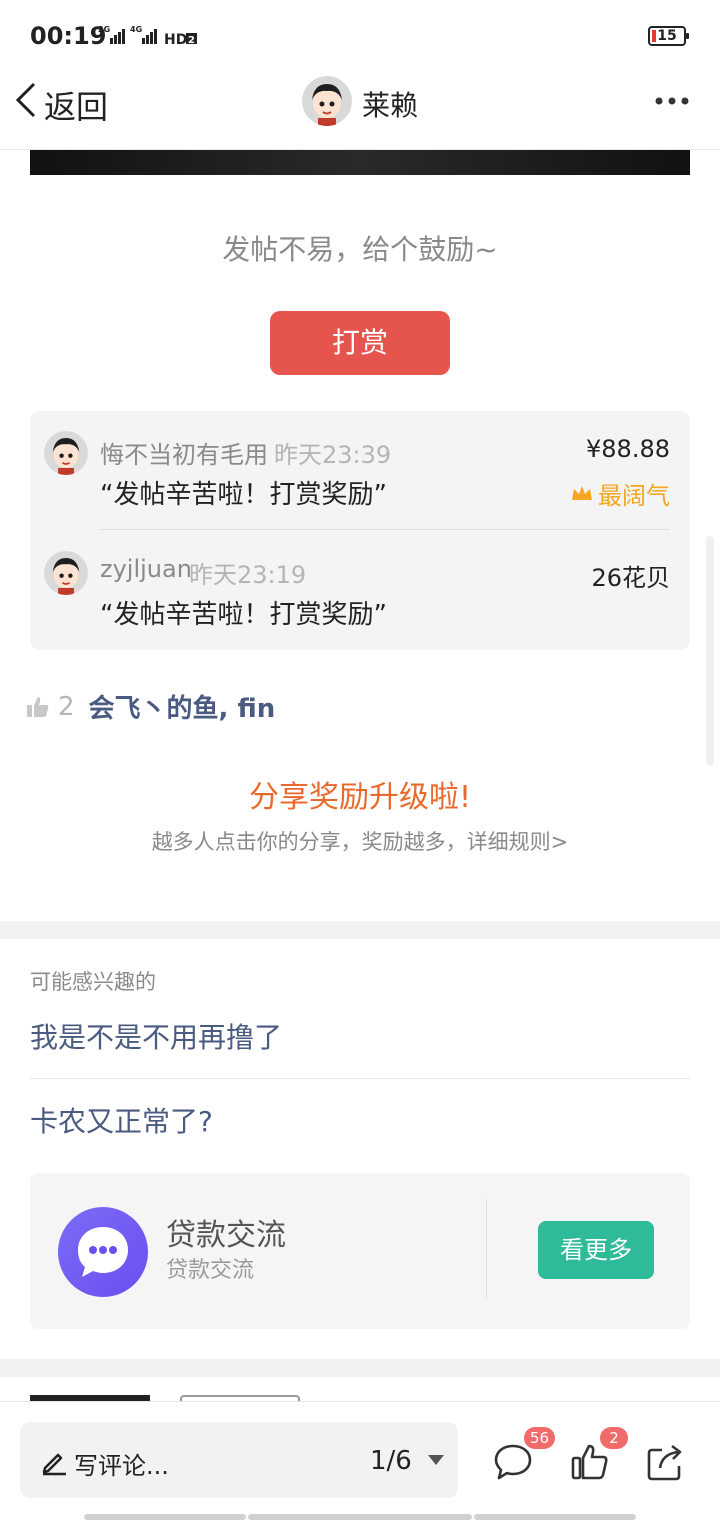 This screenshot has width=720, height=1520. I want to click on card-subtitle: 贷款交流, so click(210, 1270).